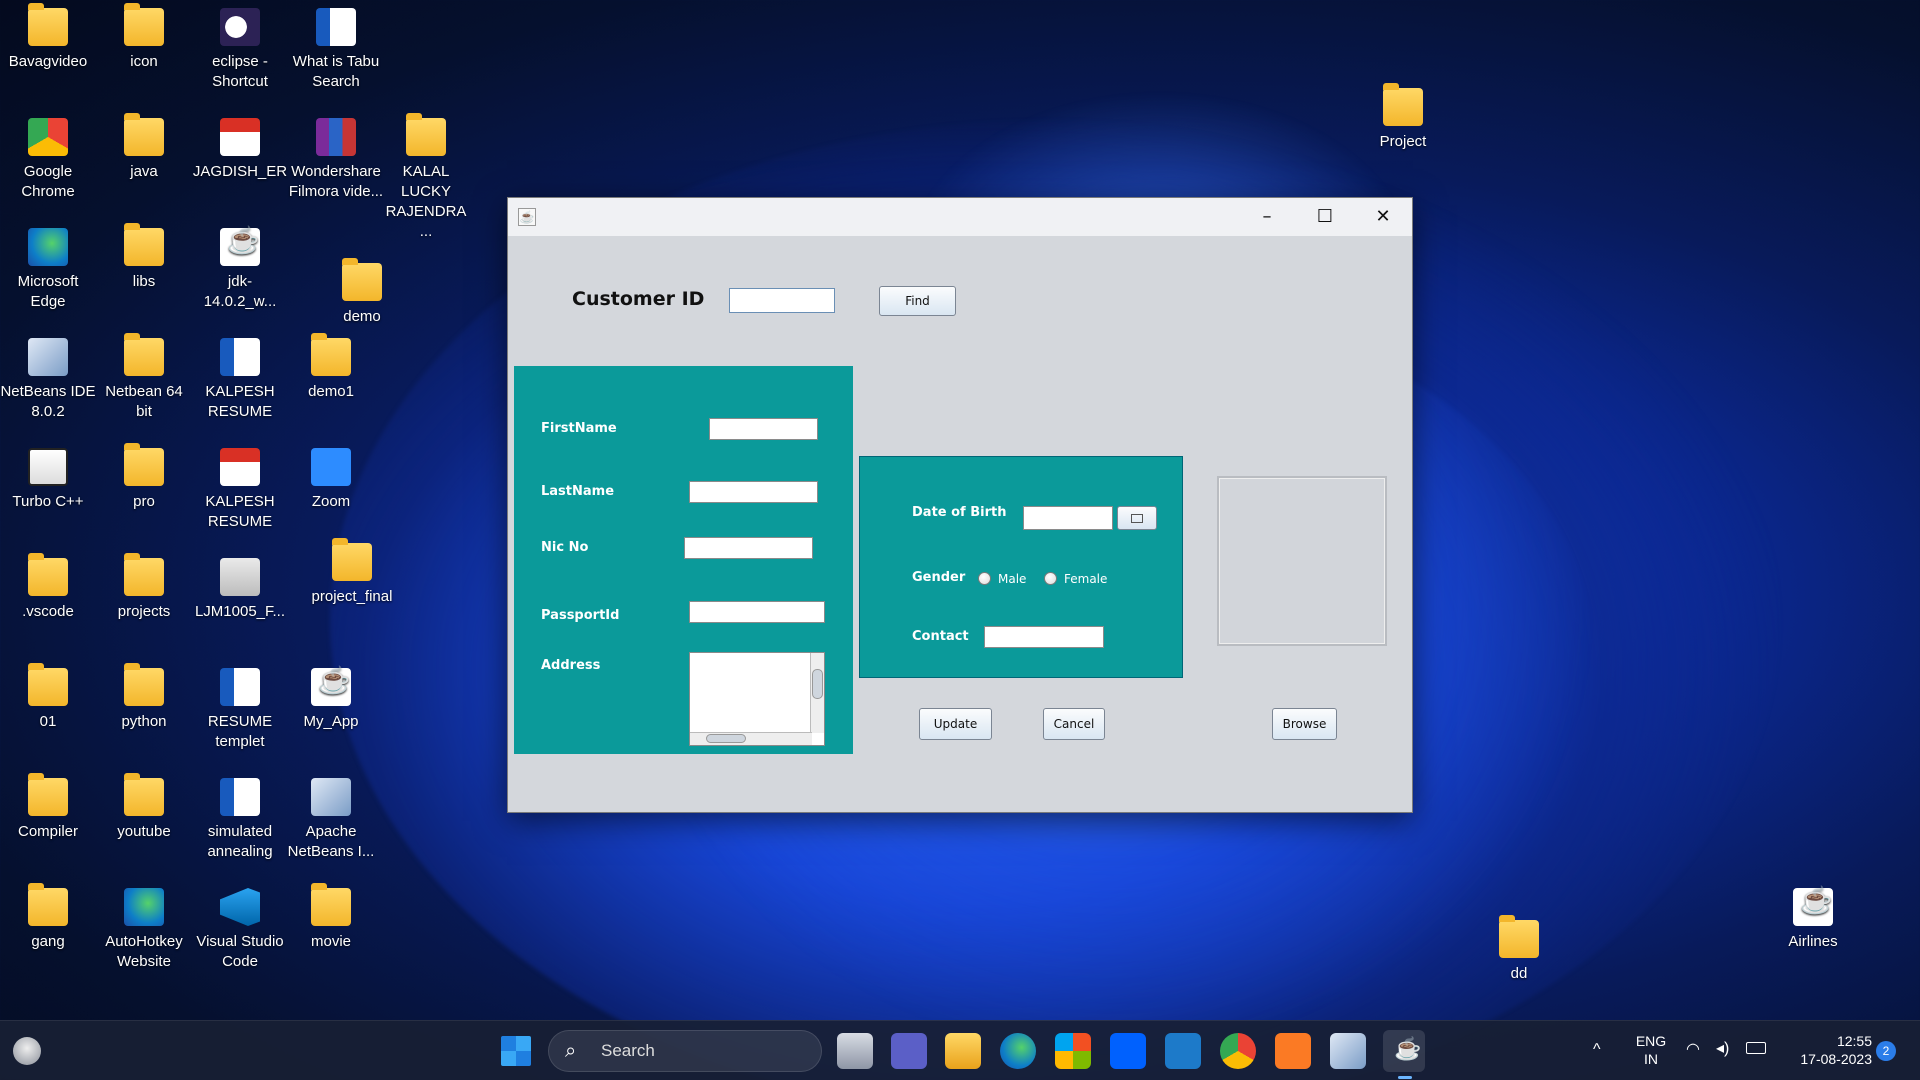 Image resolution: width=1920 pixels, height=1080 pixels. Describe the element at coordinates (1693, 1050) in the screenshot. I see `wifi-icon: ◠` at that location.